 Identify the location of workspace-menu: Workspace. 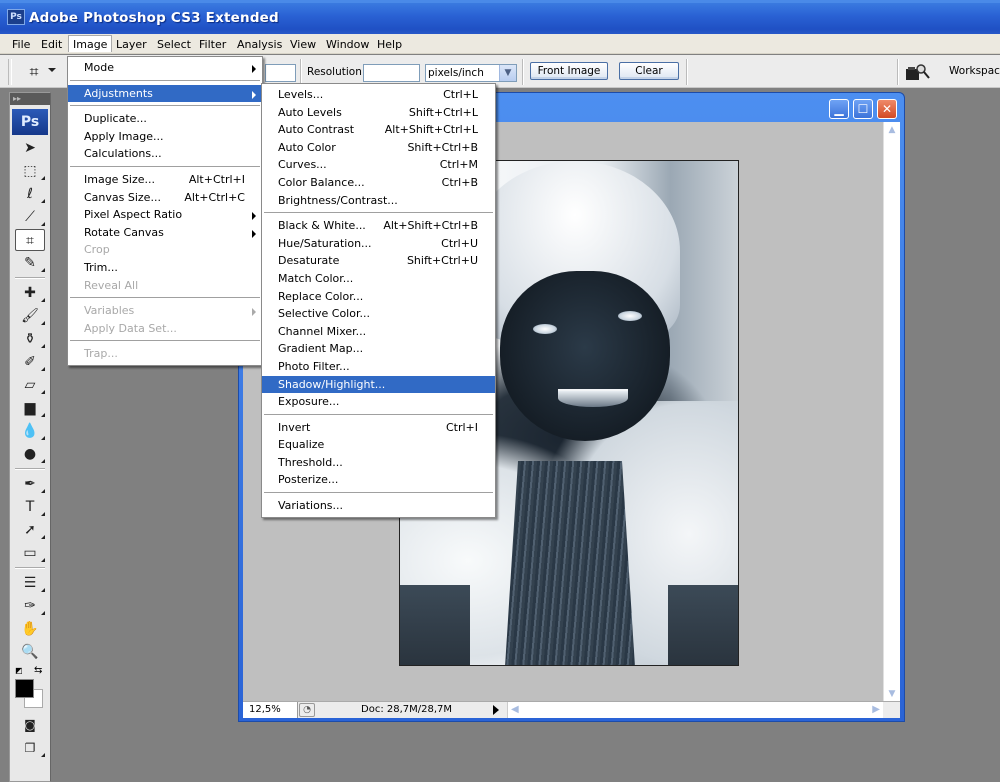
(974, 71).